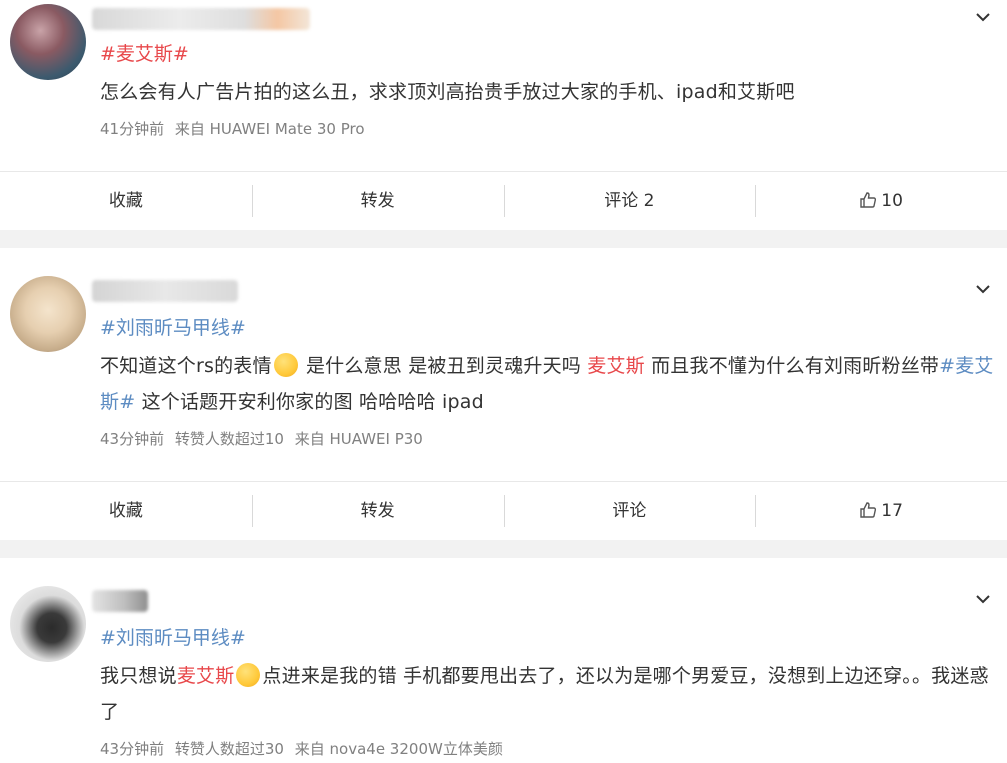 Image resolution: width=1007 pixels, height=763 pixels. Describe the element at coordinates (285, 365) in the screenshot. I see `grin-sweat-emoji-icon` at that location.